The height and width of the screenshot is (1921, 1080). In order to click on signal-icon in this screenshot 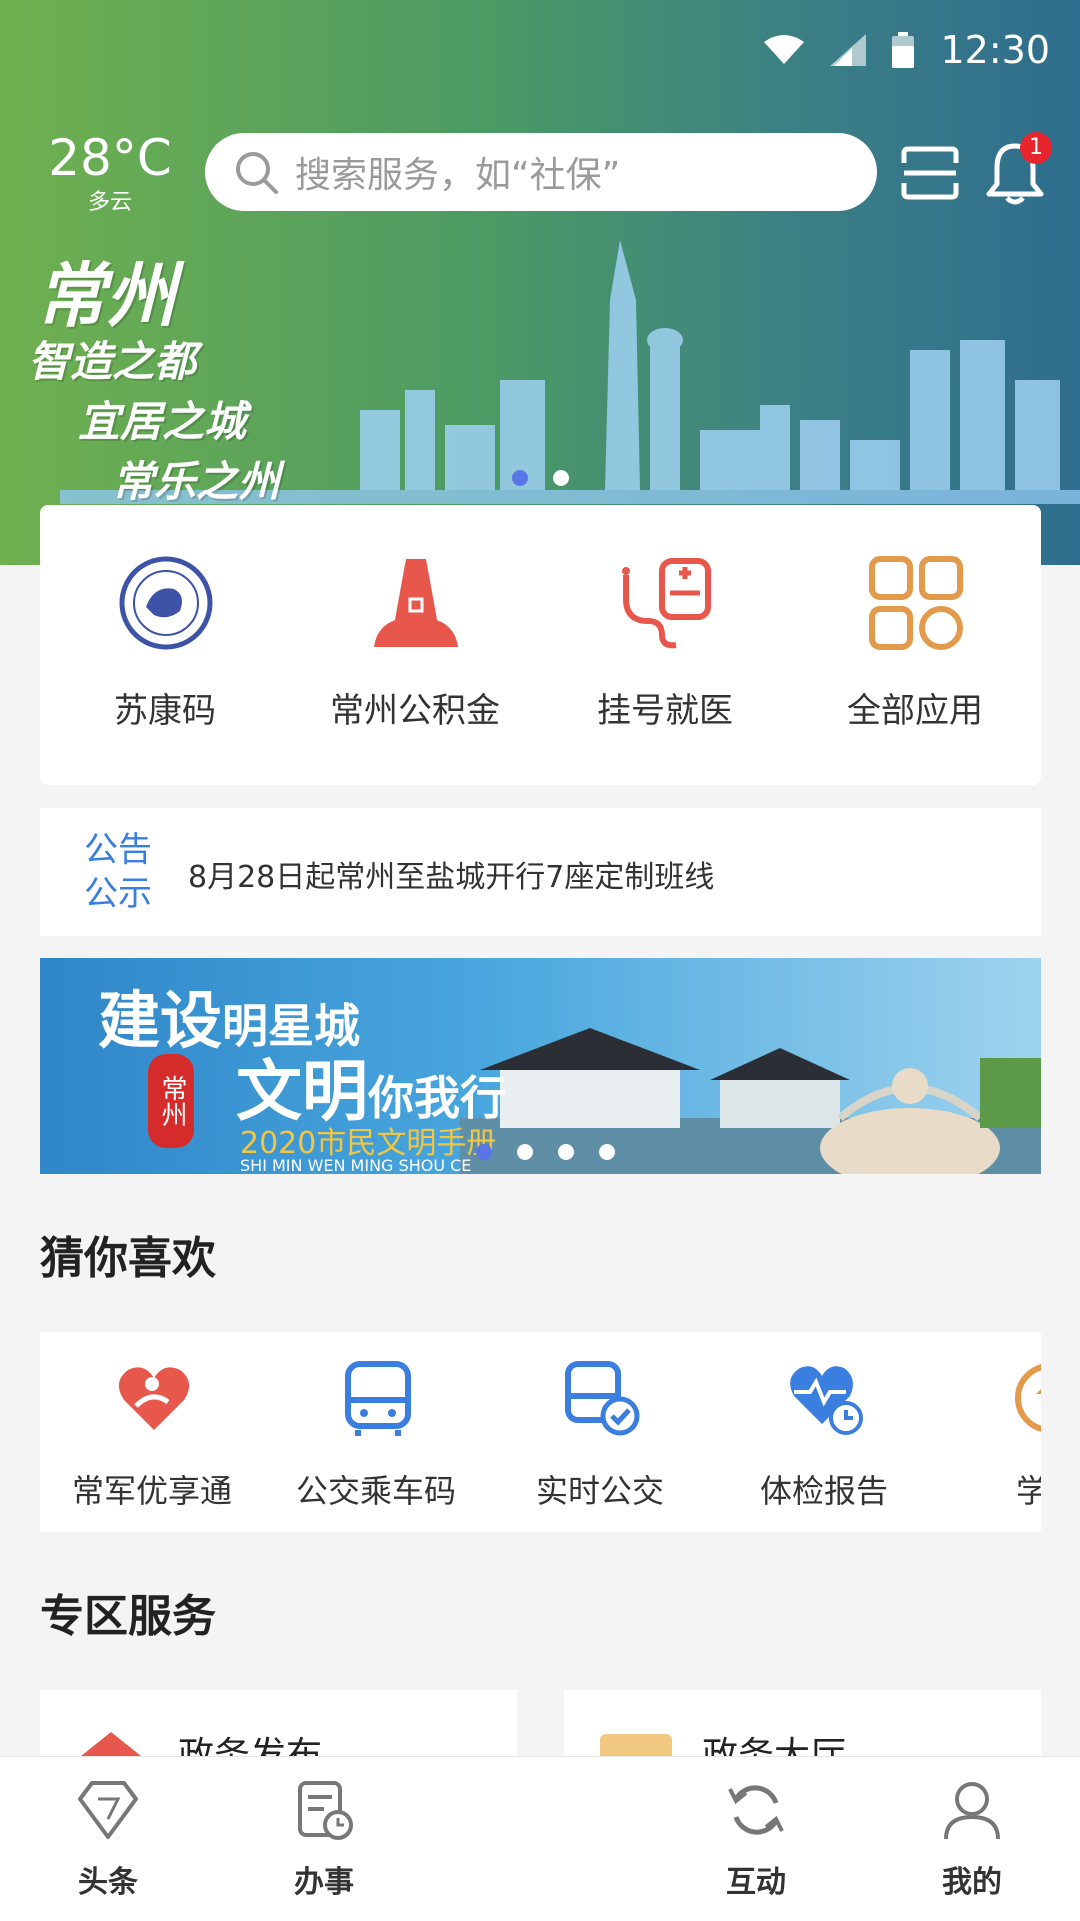, I will do `click(848, 50)`.